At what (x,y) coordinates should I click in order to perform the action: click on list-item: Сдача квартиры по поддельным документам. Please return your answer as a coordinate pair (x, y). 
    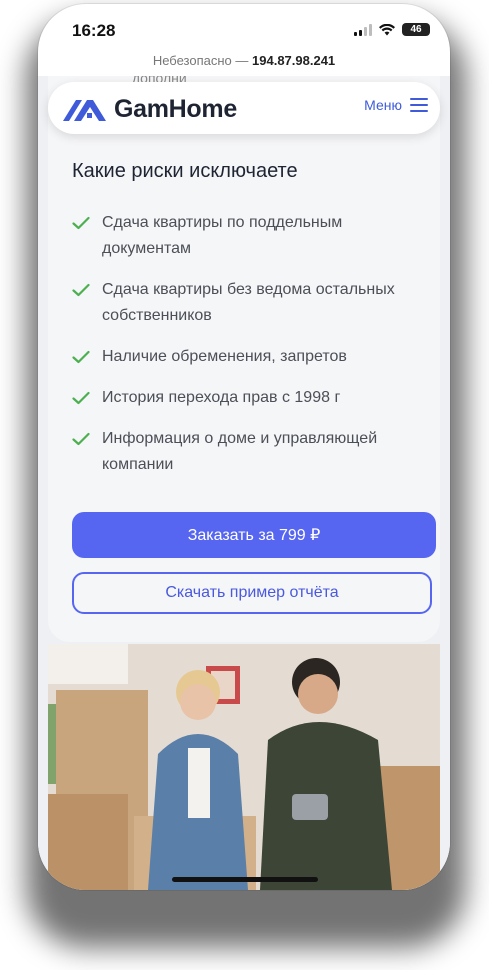
    Looking at the image, I should click on (242, 236).